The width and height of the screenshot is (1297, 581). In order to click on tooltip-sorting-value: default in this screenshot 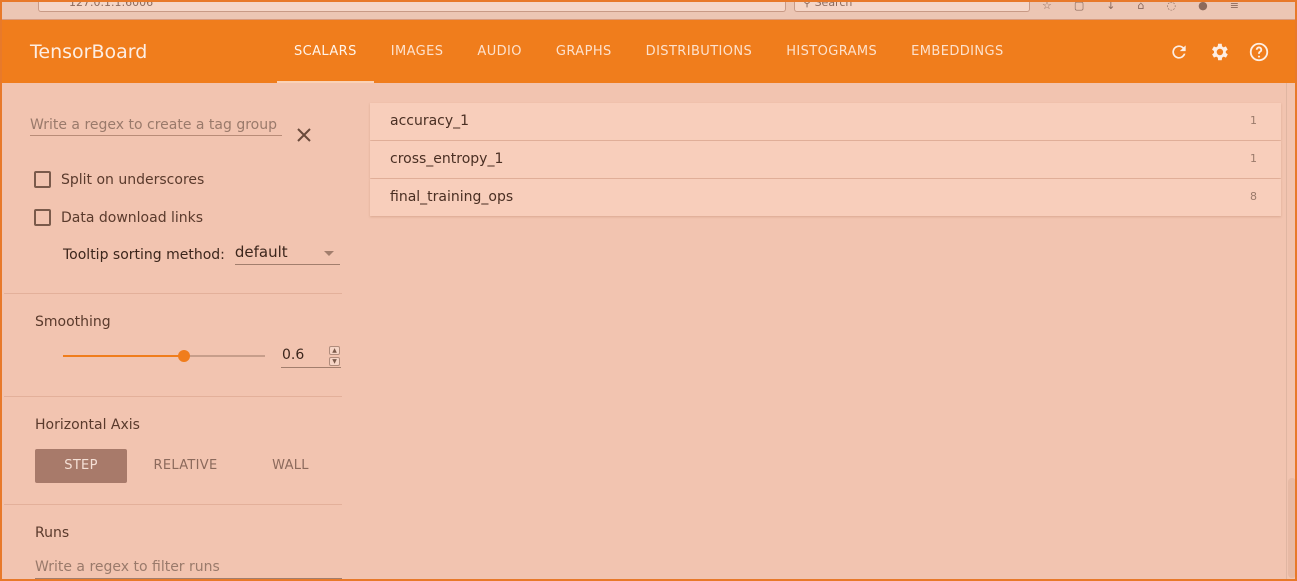, I will do `click(261, 252)`.